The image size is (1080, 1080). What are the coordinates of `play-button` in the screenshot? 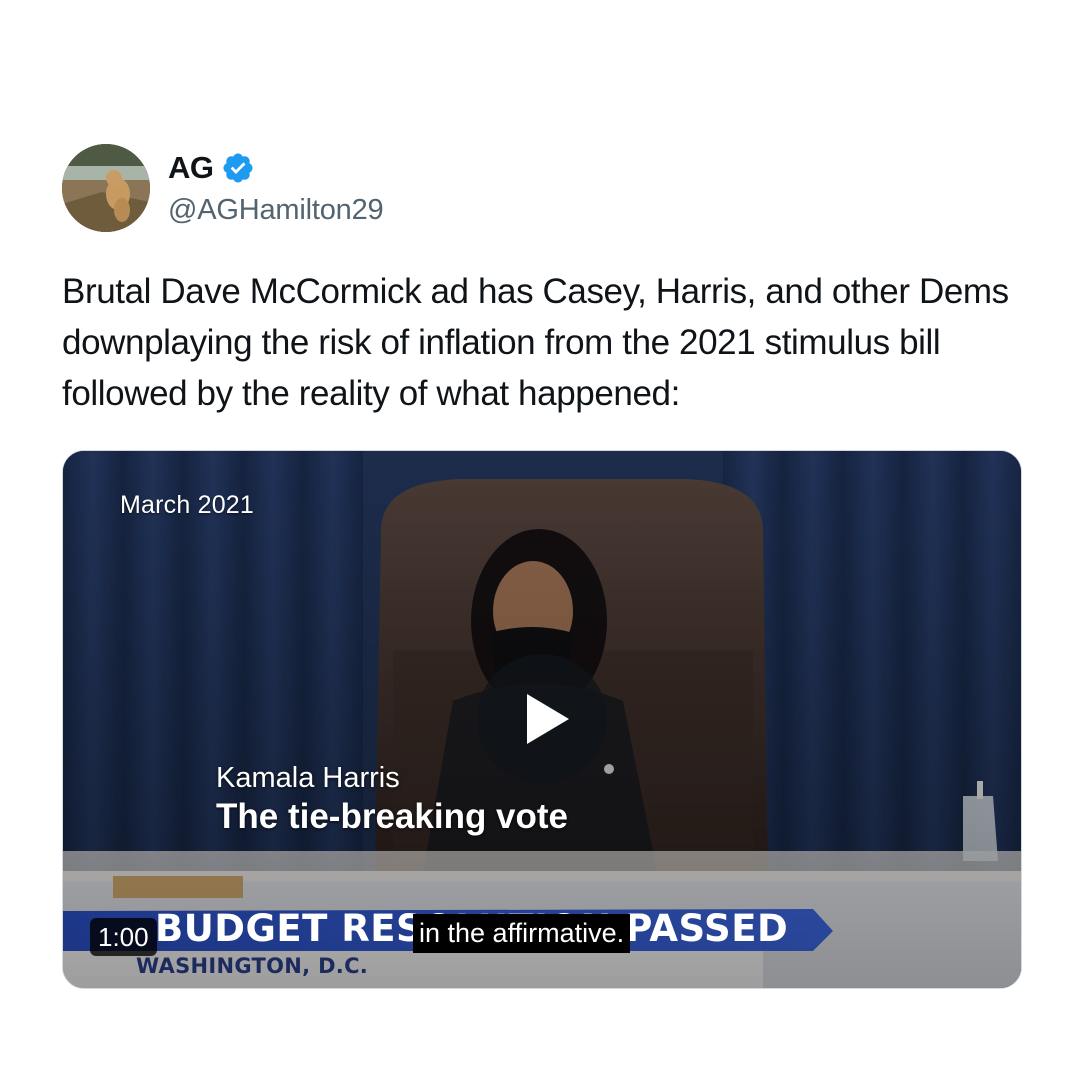 It's located at (542, 719).